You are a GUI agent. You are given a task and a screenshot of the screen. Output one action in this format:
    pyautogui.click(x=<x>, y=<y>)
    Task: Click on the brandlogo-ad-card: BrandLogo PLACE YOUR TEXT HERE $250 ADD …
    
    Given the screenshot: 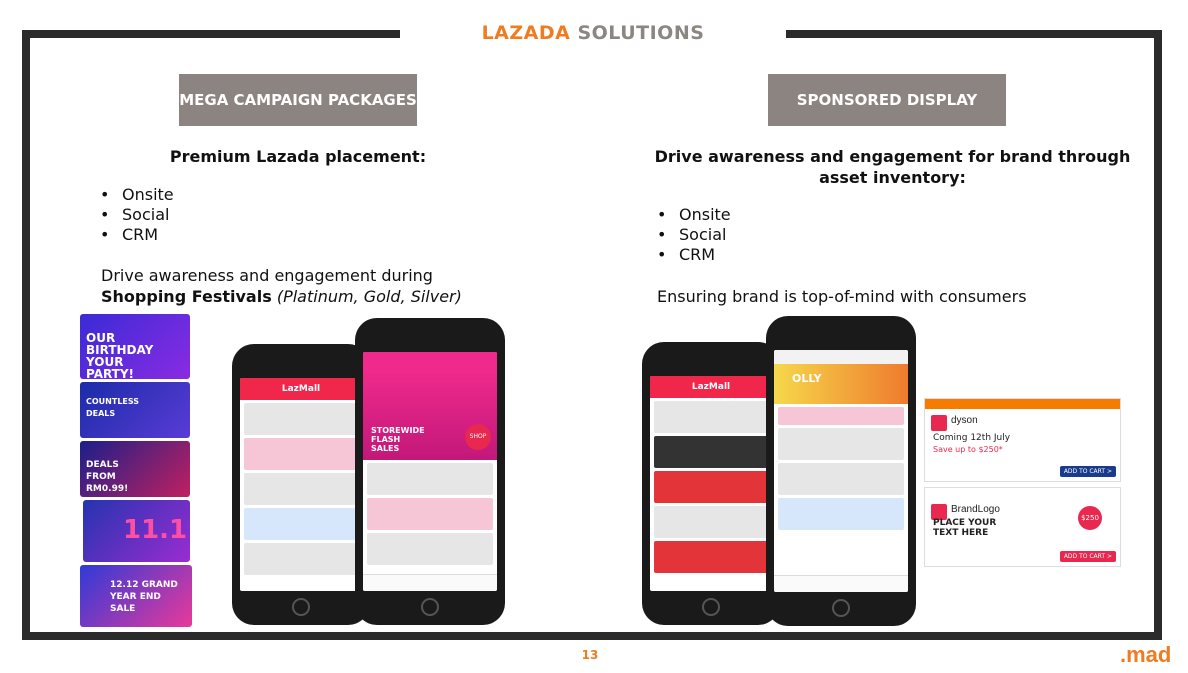 What is the action you would take?
    pyautogui.click(x=1022, y=527)
    